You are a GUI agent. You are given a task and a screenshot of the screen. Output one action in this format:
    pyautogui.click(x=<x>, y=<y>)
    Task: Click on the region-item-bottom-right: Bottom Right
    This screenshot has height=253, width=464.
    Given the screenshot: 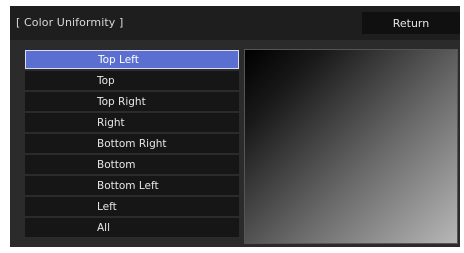 What is the action you would take?
    pyautogui.click(x=132, y=143)
    